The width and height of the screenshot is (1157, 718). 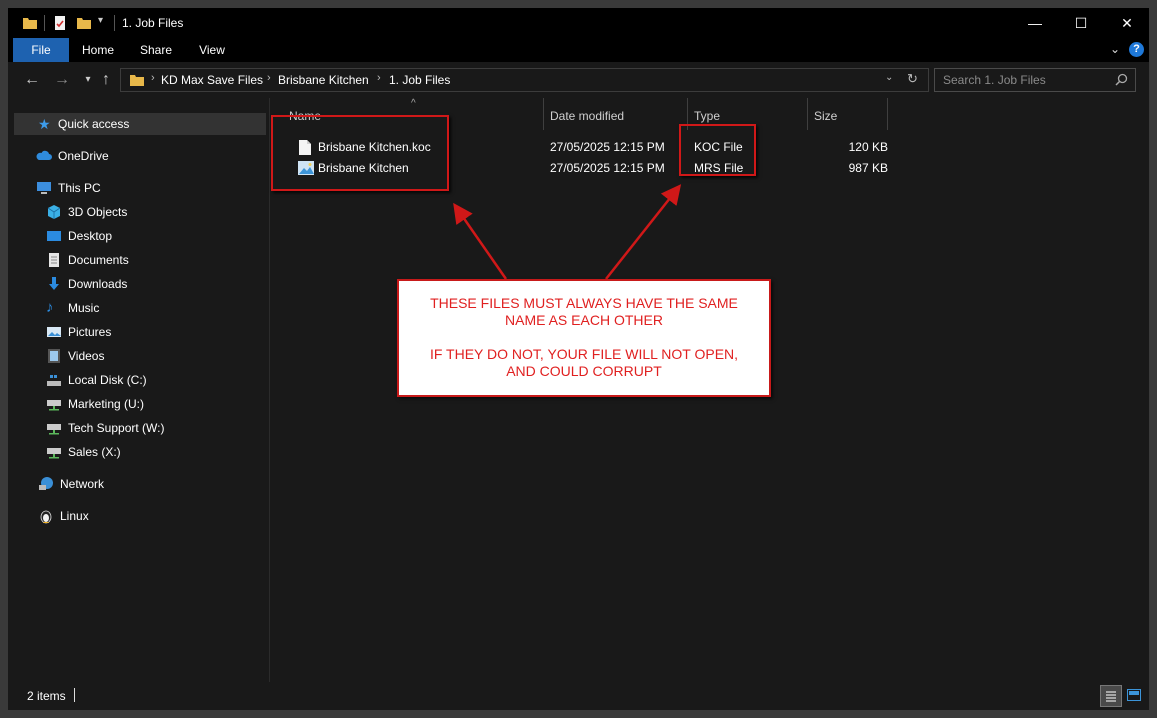 What do you see at coordinates (83, 156) in the screenshot?
I see `nav-item-label: OneDrive` at bounding box center [83, 156].